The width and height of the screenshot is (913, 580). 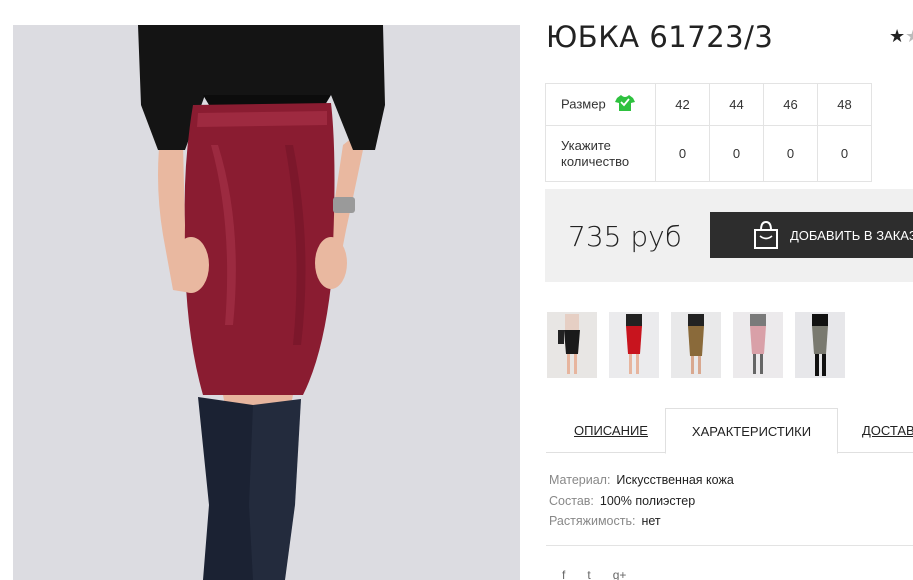 I want to click on characteristic-row: Материал: Искусственная кожа, so click(x=641, y=480).